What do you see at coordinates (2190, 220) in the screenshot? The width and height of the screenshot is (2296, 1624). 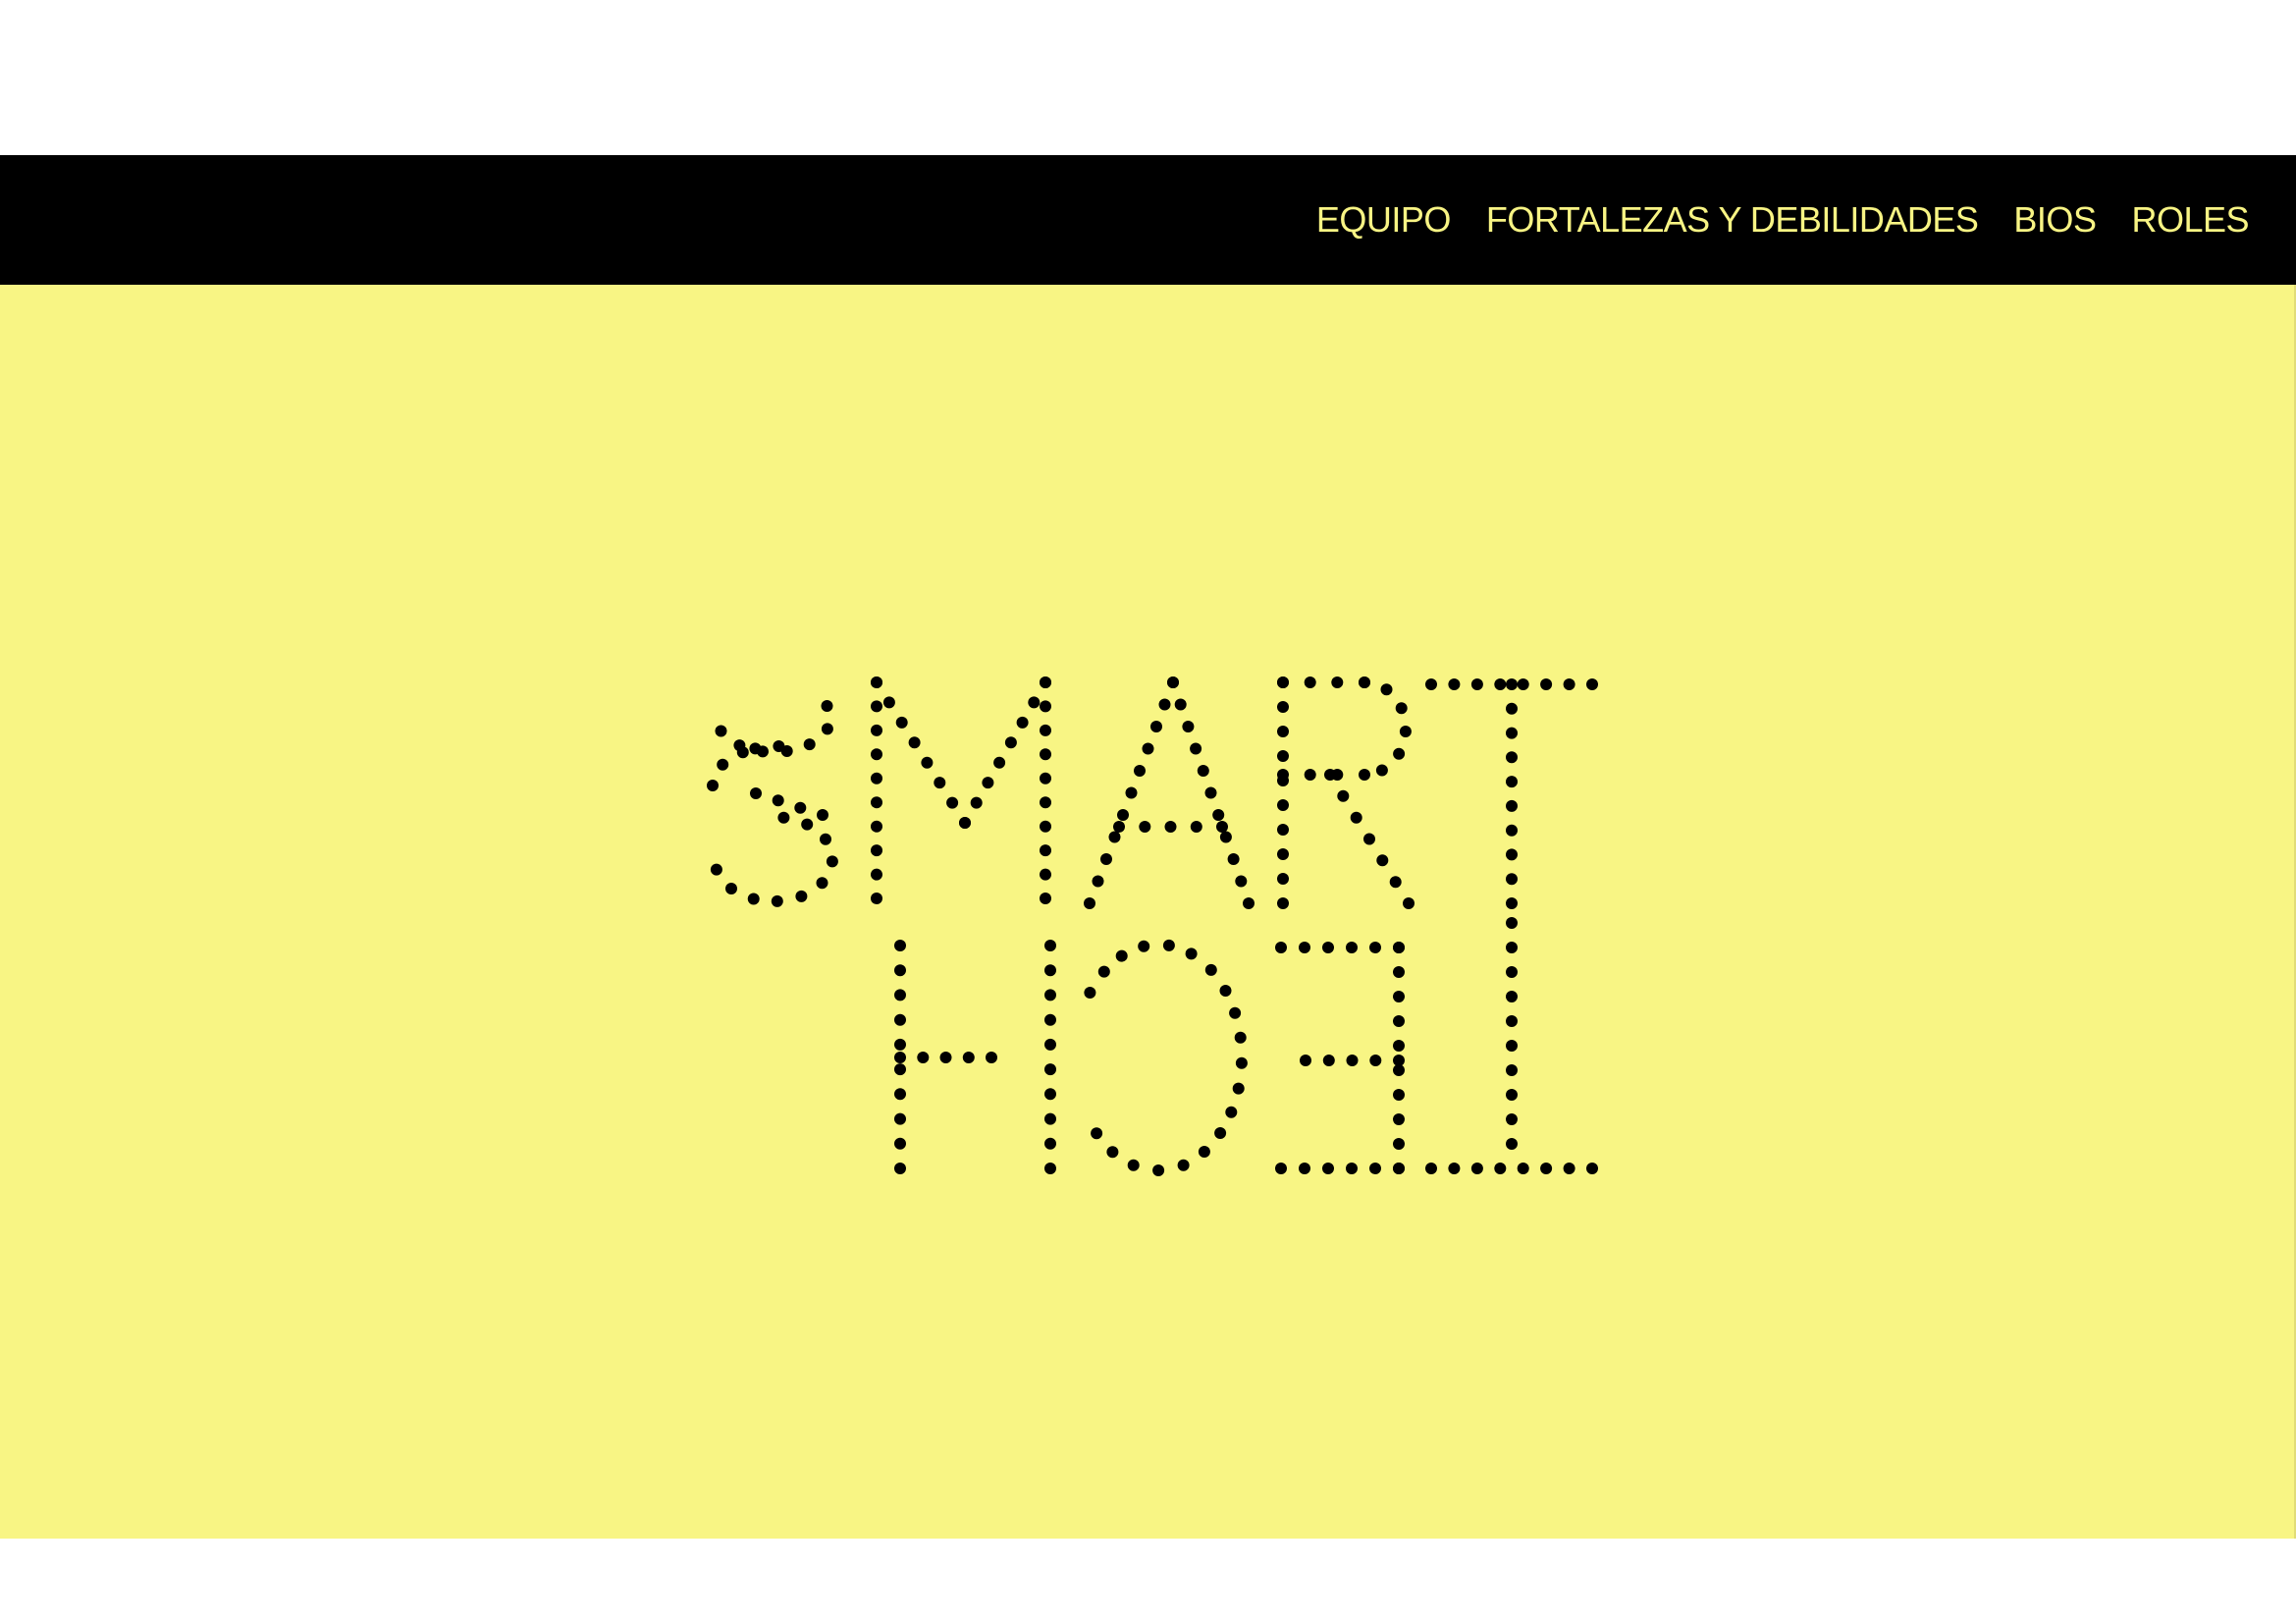 I see `nav-item-roles: ROLES` at bounding box center [2190, 220].